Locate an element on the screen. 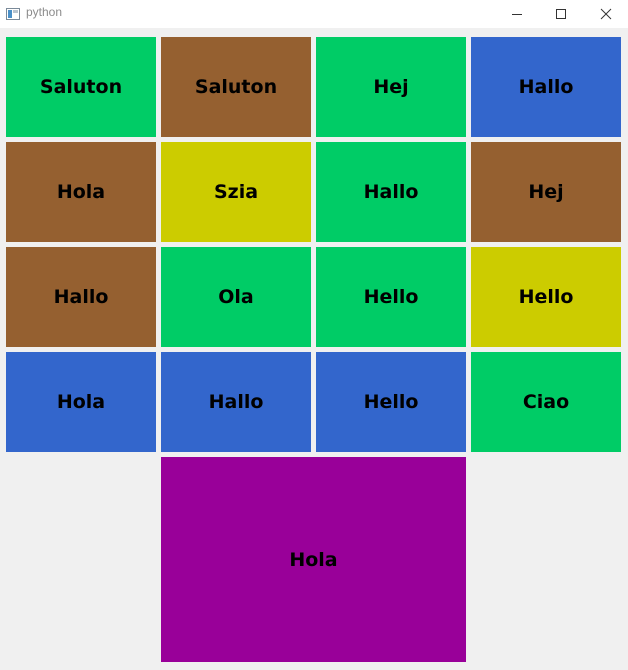 The width and height of the screenshot is (628, 670). grid-tile: Ciao is located at coordinates (546, 402).